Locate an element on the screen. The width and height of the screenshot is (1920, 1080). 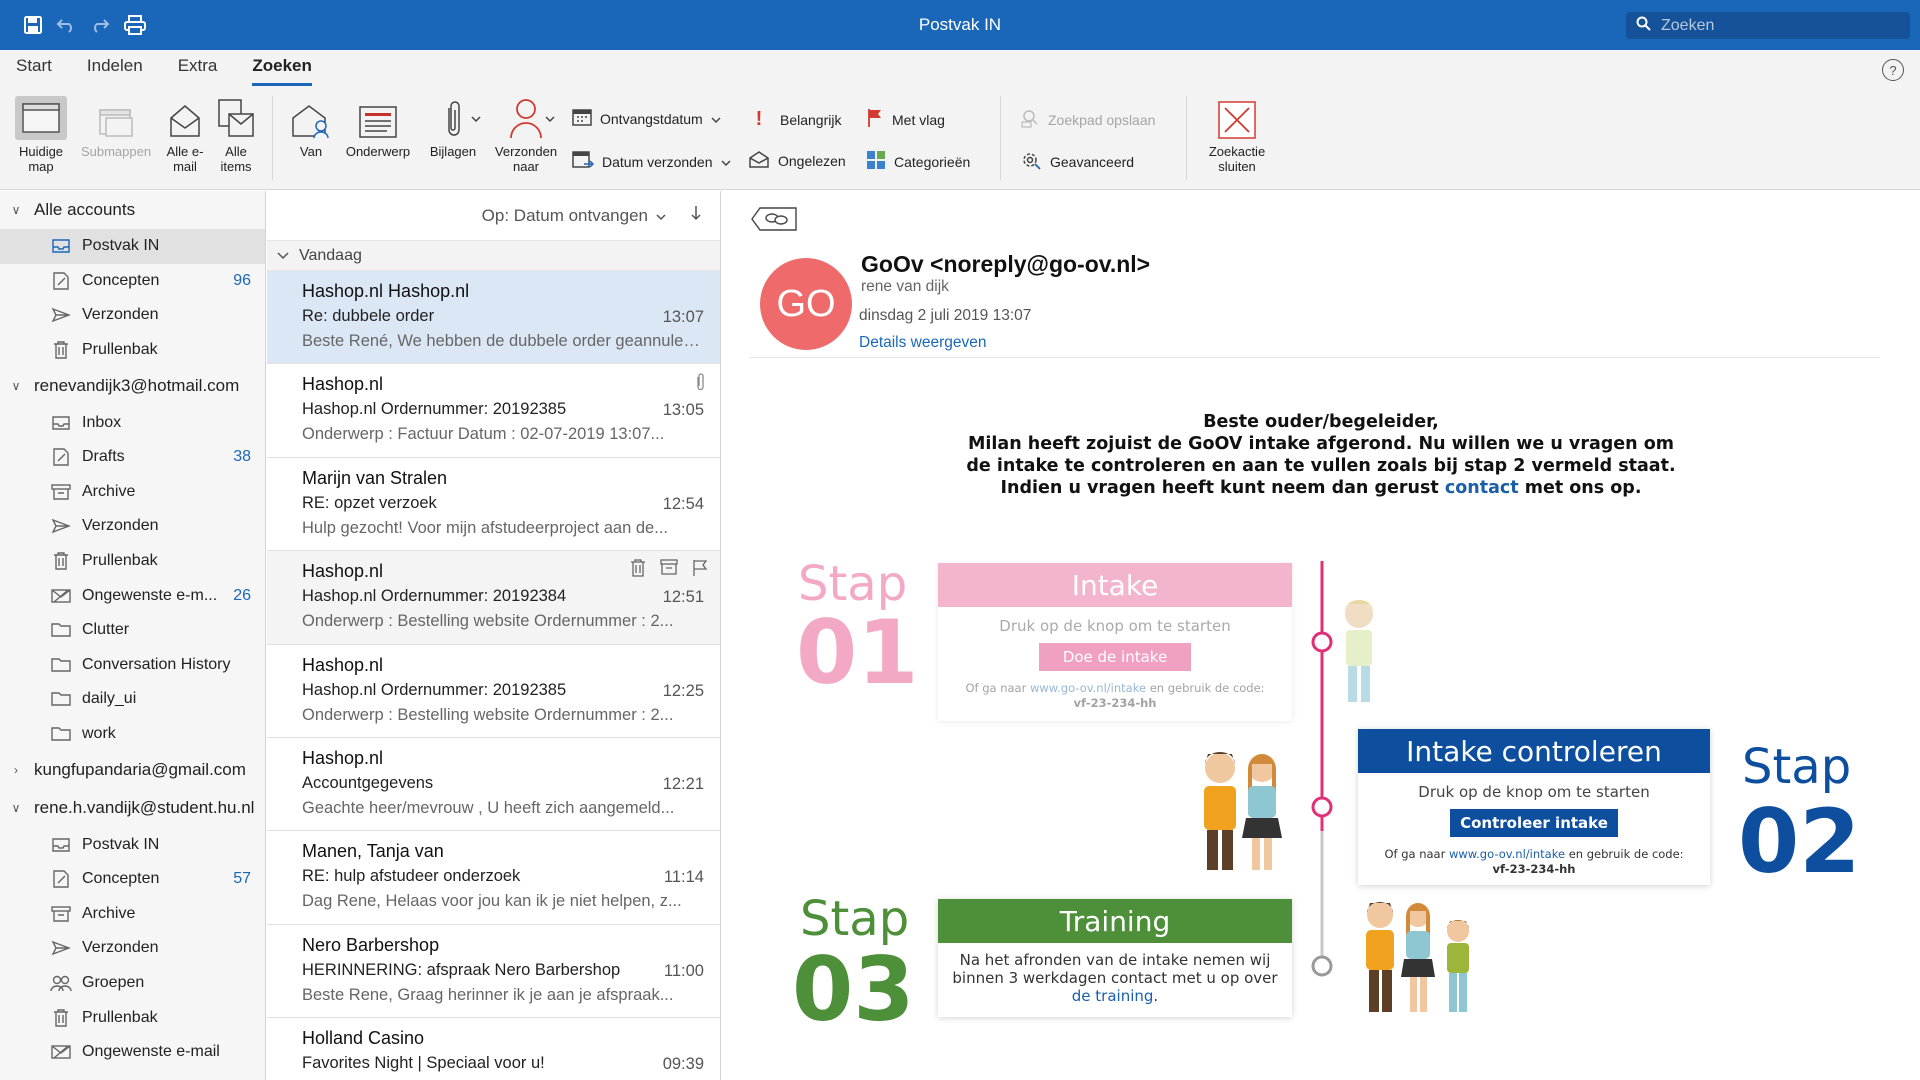
tab-zoeken: Zoeken is located at coordinates (282, 71).